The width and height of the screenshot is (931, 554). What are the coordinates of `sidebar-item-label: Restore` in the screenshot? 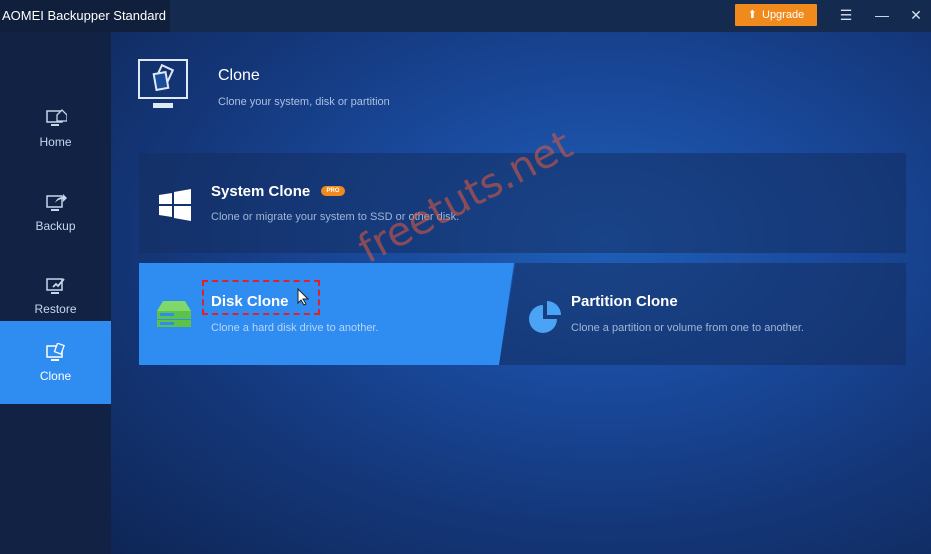 It's located at (55, 308).